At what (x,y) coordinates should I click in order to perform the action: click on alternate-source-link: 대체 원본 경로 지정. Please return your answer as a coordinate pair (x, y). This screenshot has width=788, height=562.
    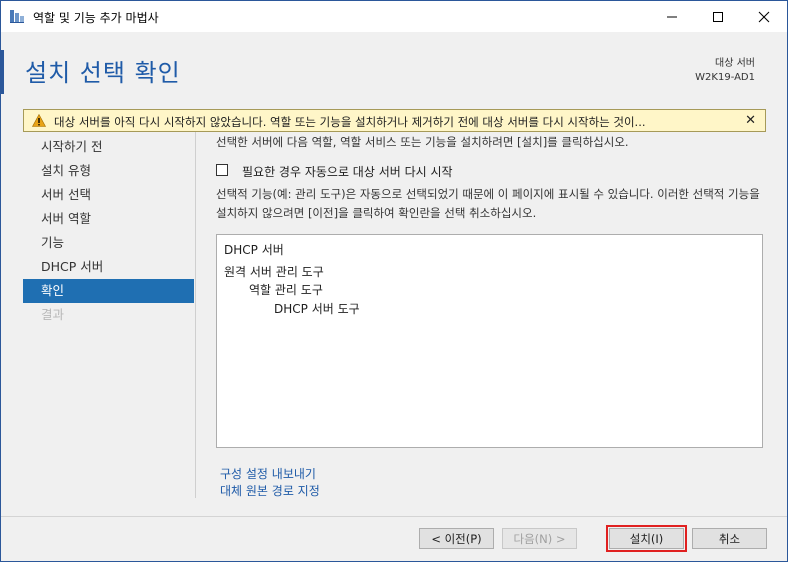
    Looking at the image, I should click on (270, 490).